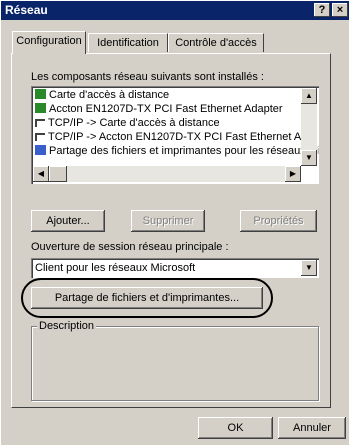 The image size is (349, 445). What do you see at coordinates (312, 428) in the screenshot?
I see `cancel-button: Annuler` at bounding box center [312, 428].